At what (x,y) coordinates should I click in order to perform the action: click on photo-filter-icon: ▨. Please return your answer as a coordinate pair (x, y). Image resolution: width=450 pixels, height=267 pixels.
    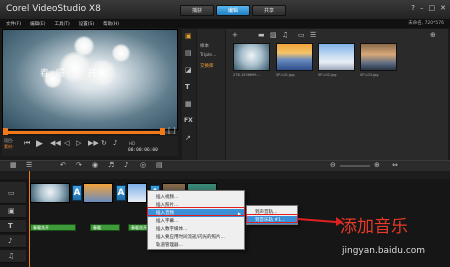
    Looking at the image, I should click on (273, 35).